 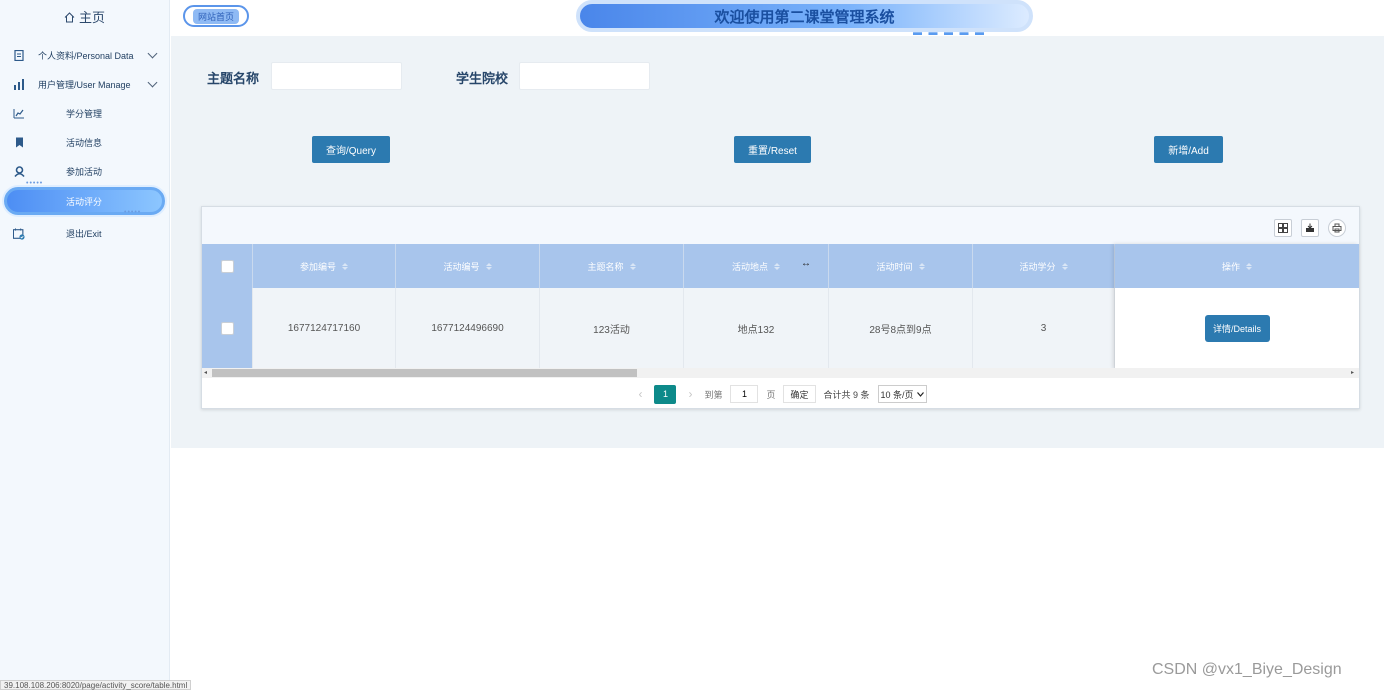 I want to click on goto-label: 到第, so click(x=713, y=394).